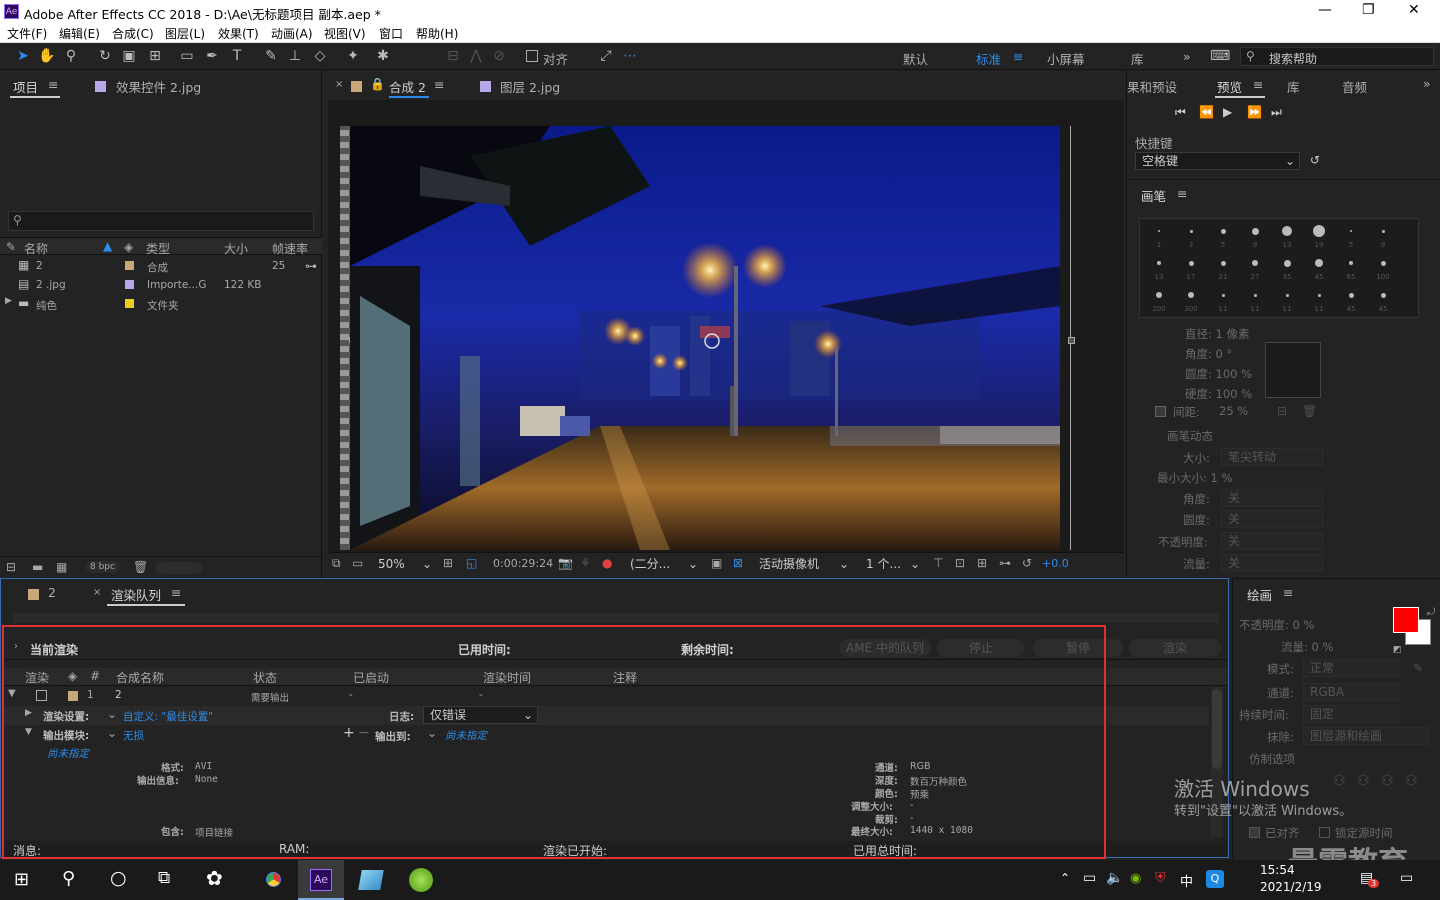 The width and height of the screenshot is (1440, 900). I want to click on minimize-button: —, so click(1325, 10).